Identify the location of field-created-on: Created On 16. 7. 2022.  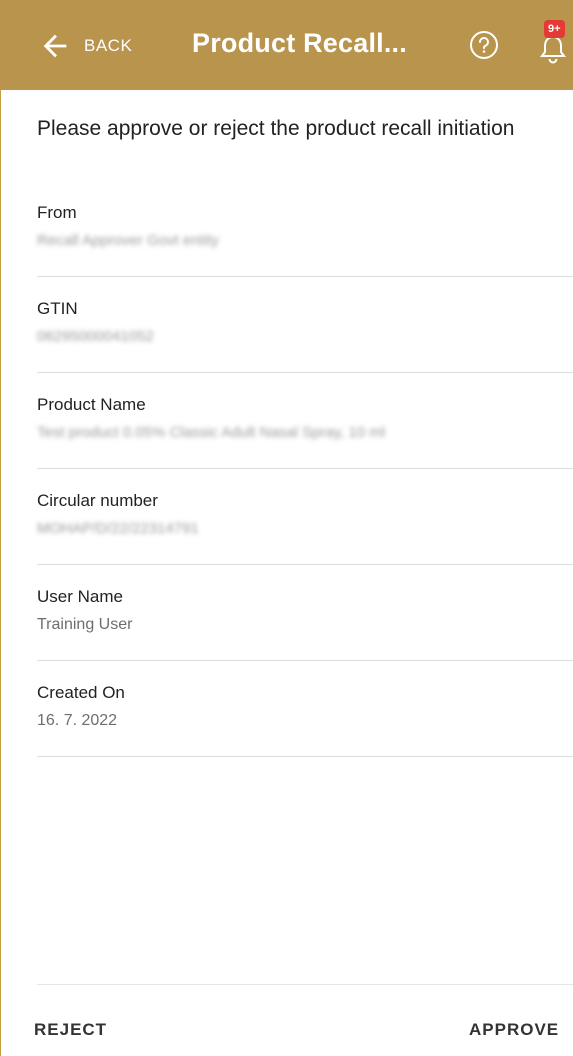
(305, 706).